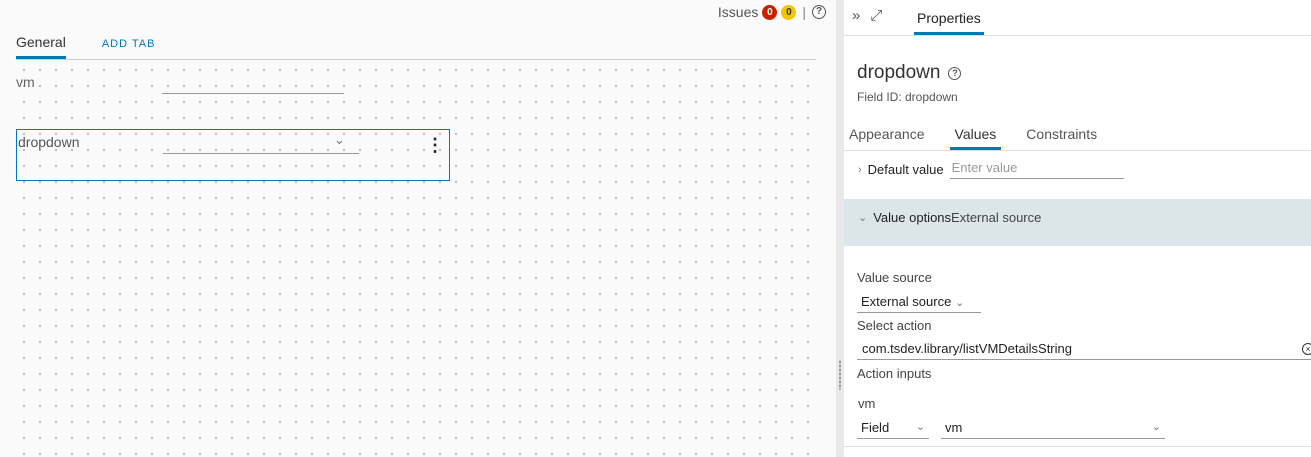  Describe the element at coordinates (887, 138) in the screenshot. I see `tab-appearance: Appearance` at that location.